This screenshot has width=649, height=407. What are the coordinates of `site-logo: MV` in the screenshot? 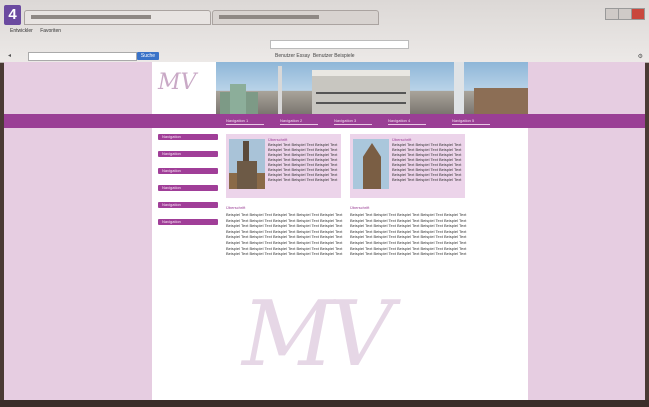 It's located at (177, 82).